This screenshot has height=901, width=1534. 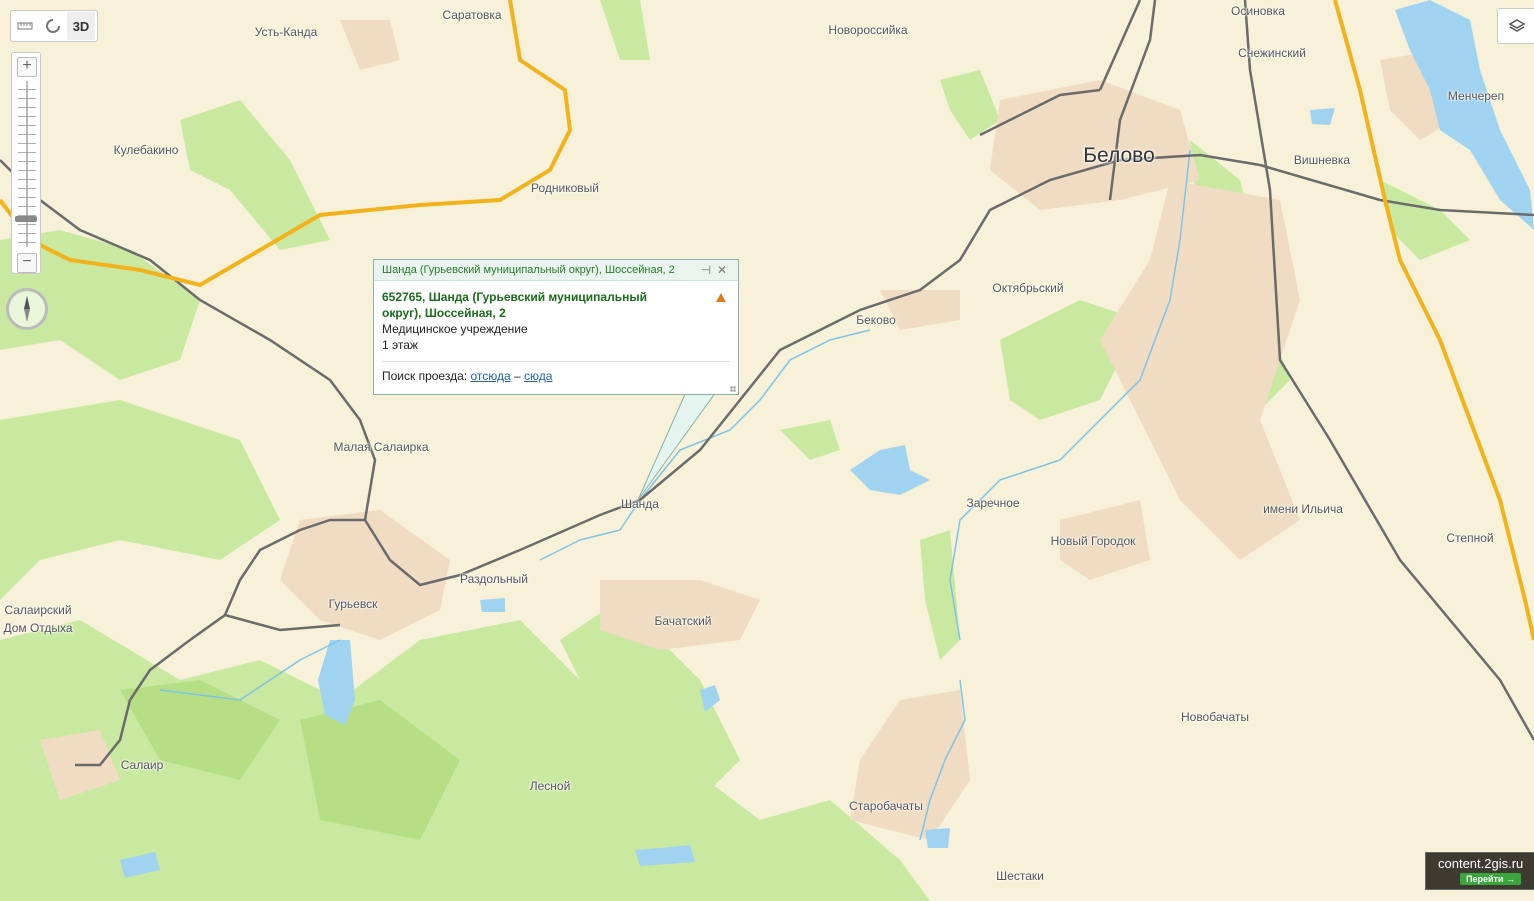 I want to click on route-from-link: отсюда, so click(x=490, y=376).